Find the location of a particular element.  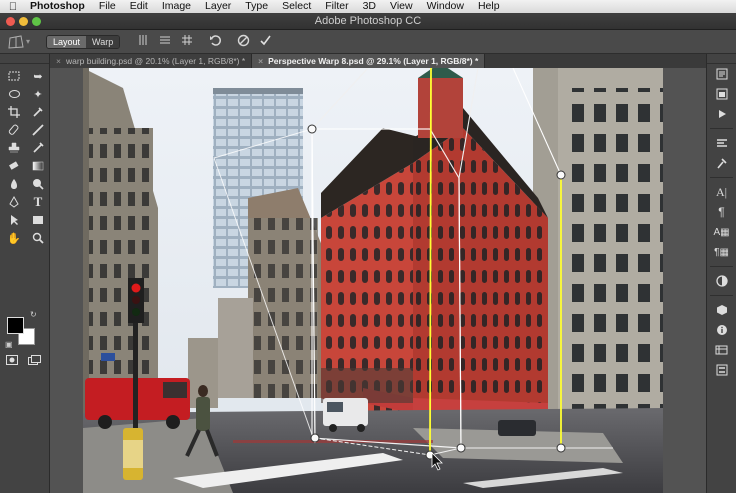

menu-image: Image is located at coordinates (176, 6).